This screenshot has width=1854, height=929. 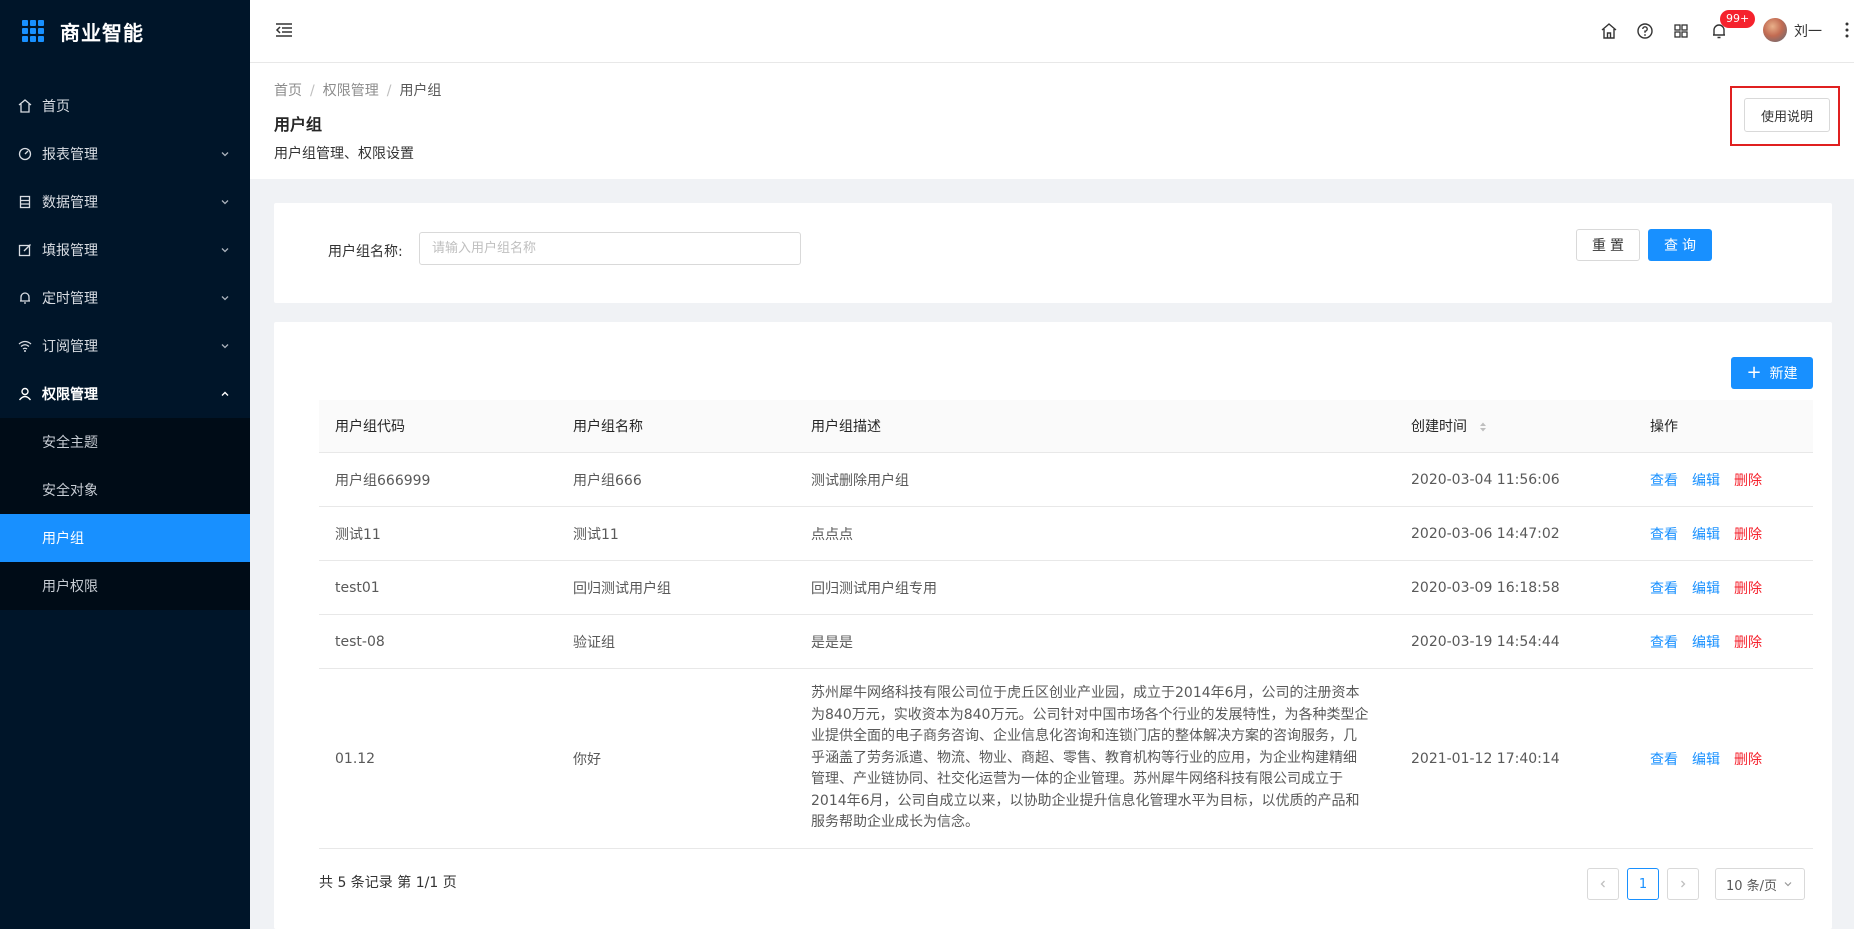 What do you see at coordinates (70, 203) in the screenshot?
I see `sidebar-item-label: 数据管理` at bounding box center [70, 203].